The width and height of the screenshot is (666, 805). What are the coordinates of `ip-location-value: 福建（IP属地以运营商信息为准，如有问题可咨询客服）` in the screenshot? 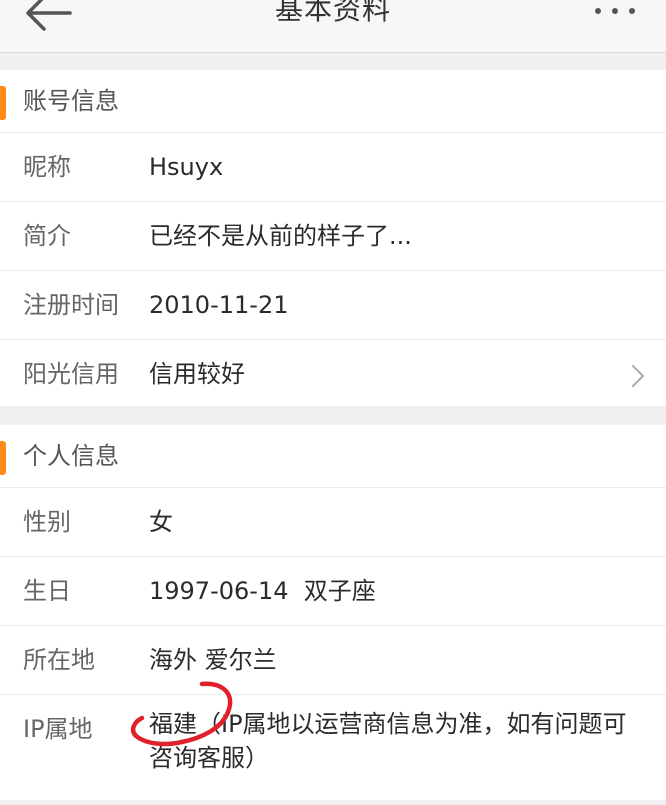 It's located at (388, 741).